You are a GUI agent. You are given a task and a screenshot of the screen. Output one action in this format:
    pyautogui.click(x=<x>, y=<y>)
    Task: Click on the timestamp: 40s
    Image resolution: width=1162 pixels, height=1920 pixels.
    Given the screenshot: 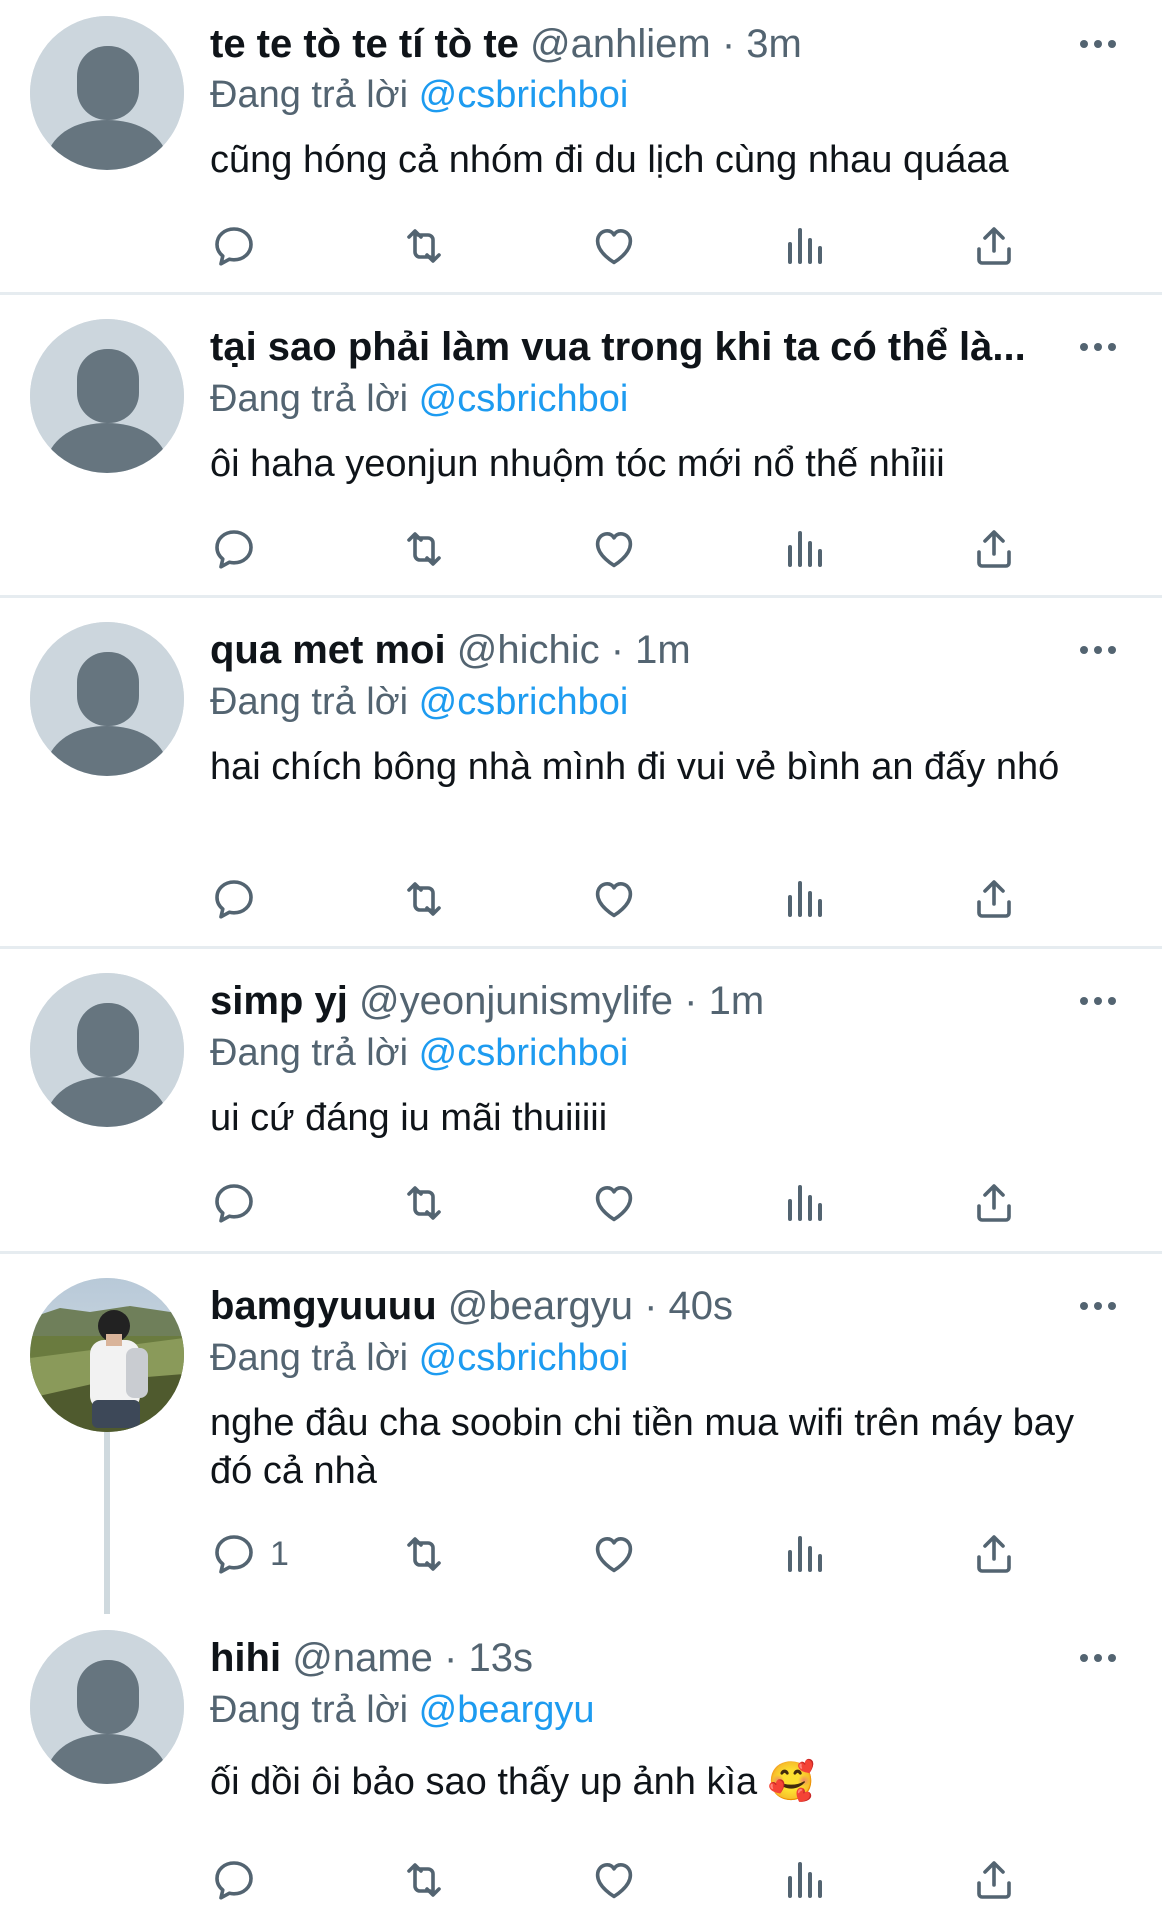 What is the action you would take?
    pyautogui.click(x=701, y=1306)
    